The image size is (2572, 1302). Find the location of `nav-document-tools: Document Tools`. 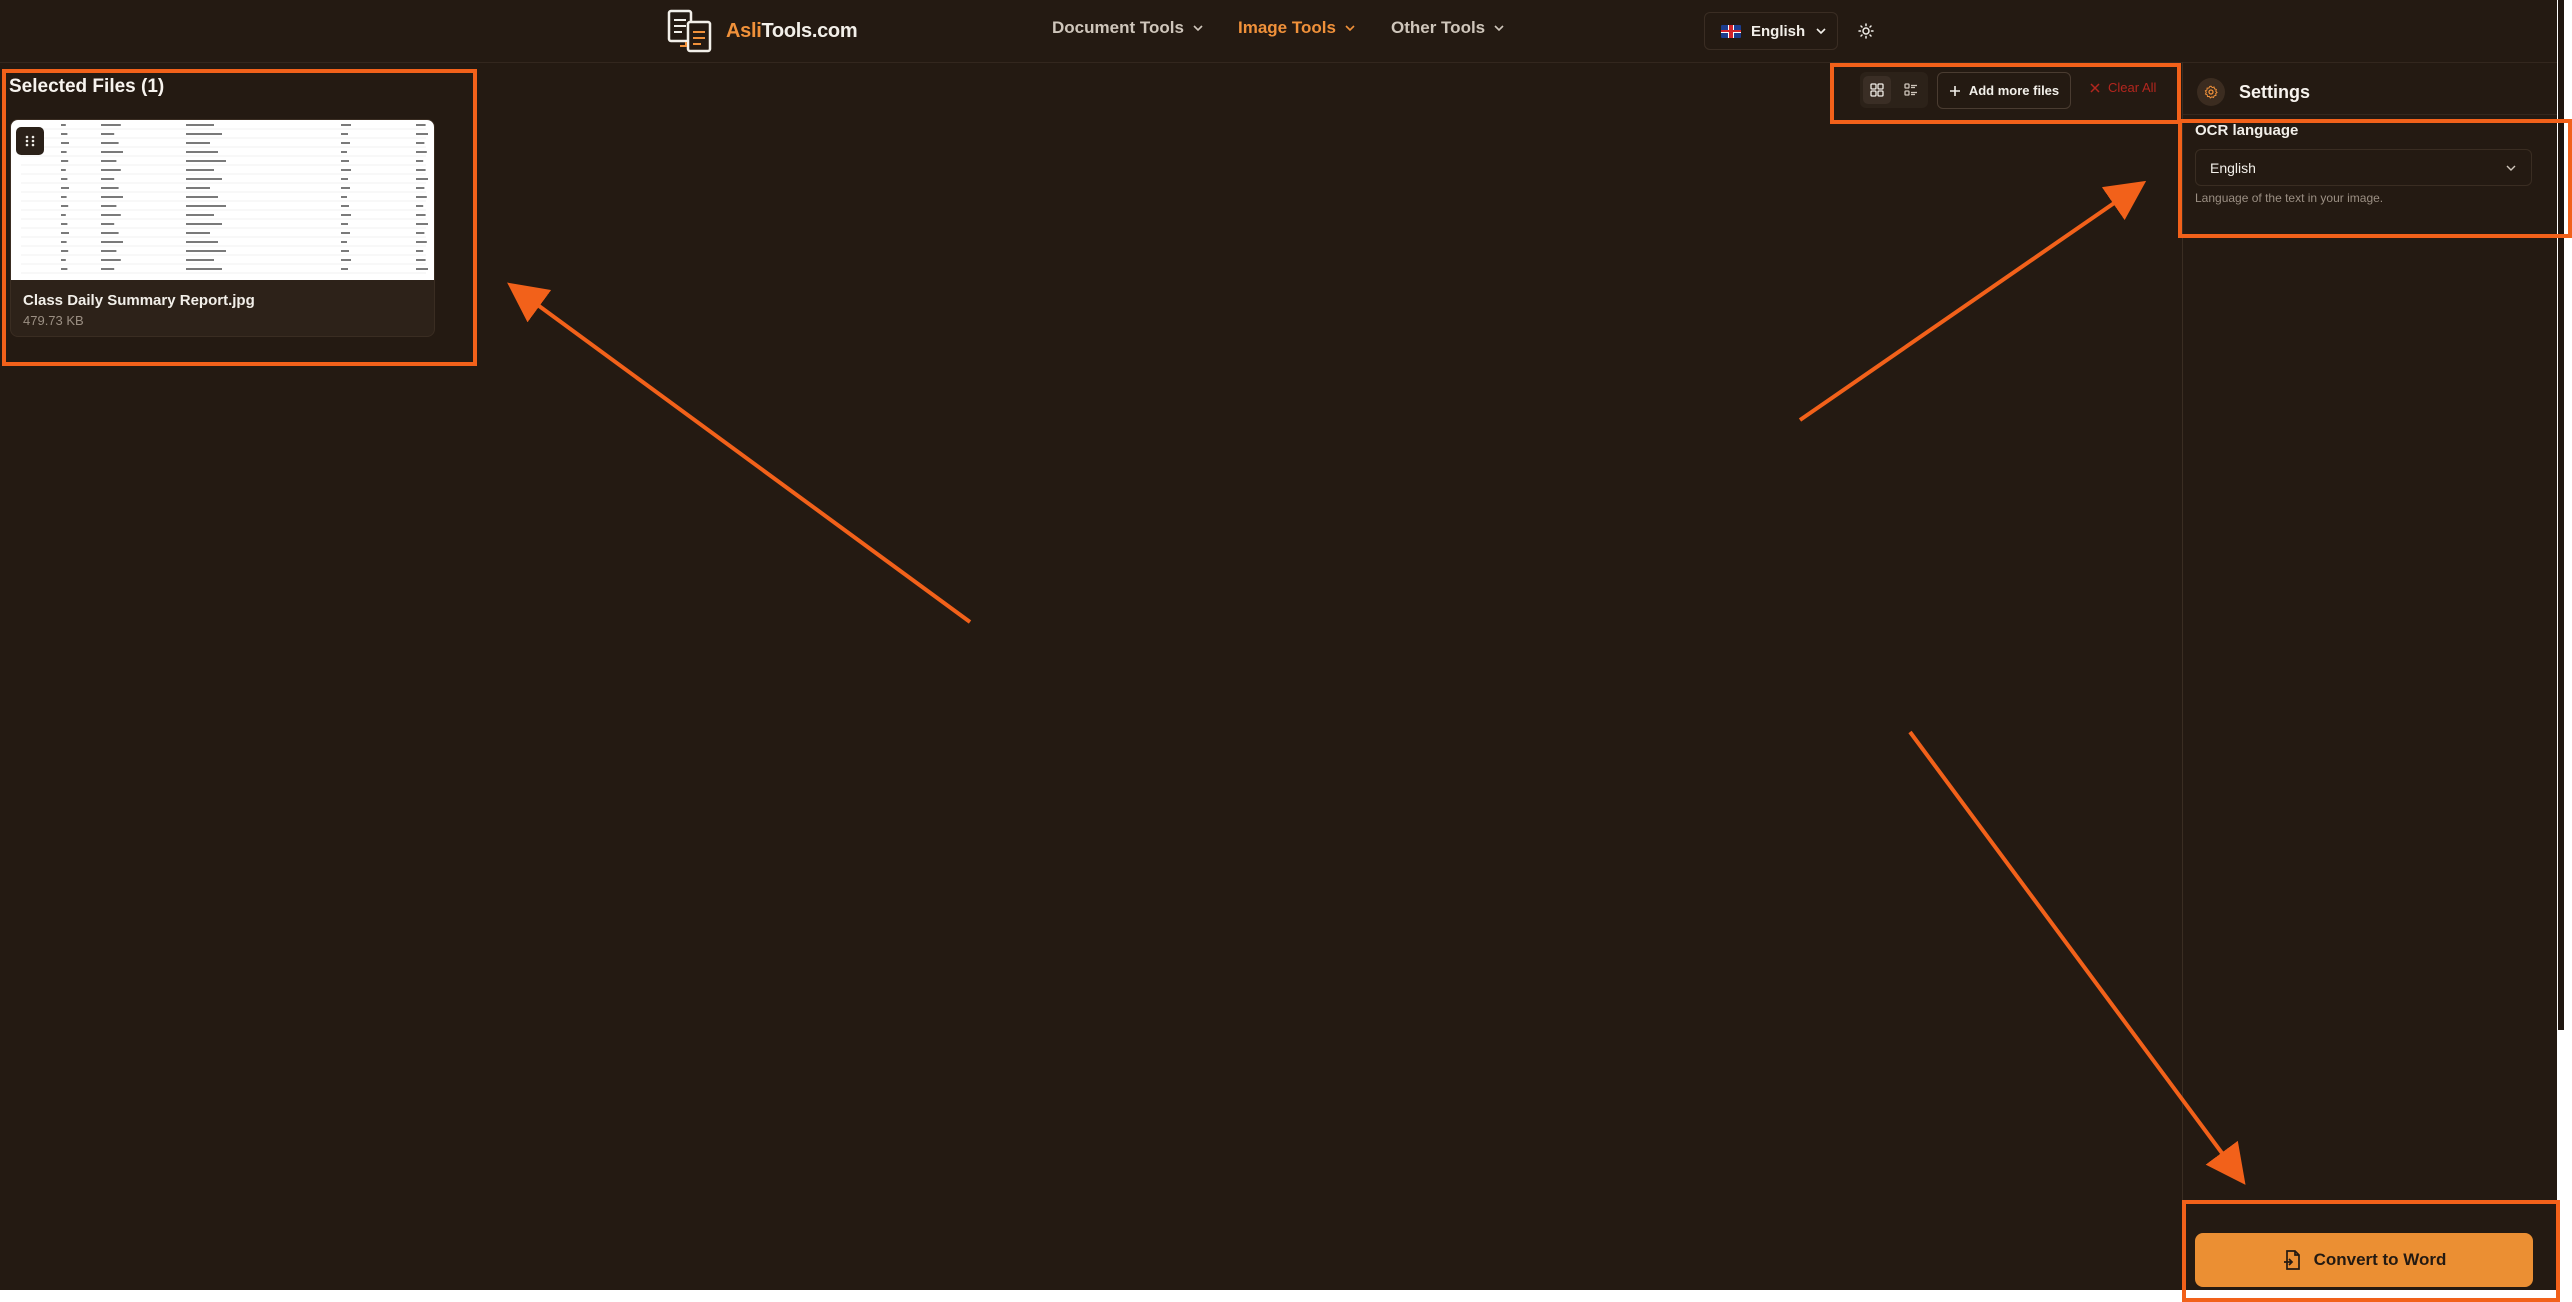

nav-document-tools: Document Tools is located at coordinates (1128, 28).